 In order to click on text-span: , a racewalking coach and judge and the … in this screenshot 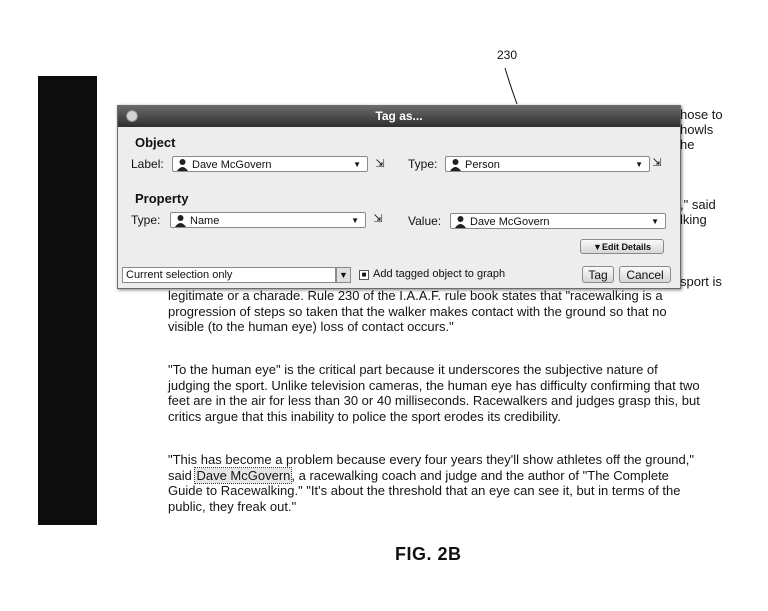, I will do `click(480, 475)`.